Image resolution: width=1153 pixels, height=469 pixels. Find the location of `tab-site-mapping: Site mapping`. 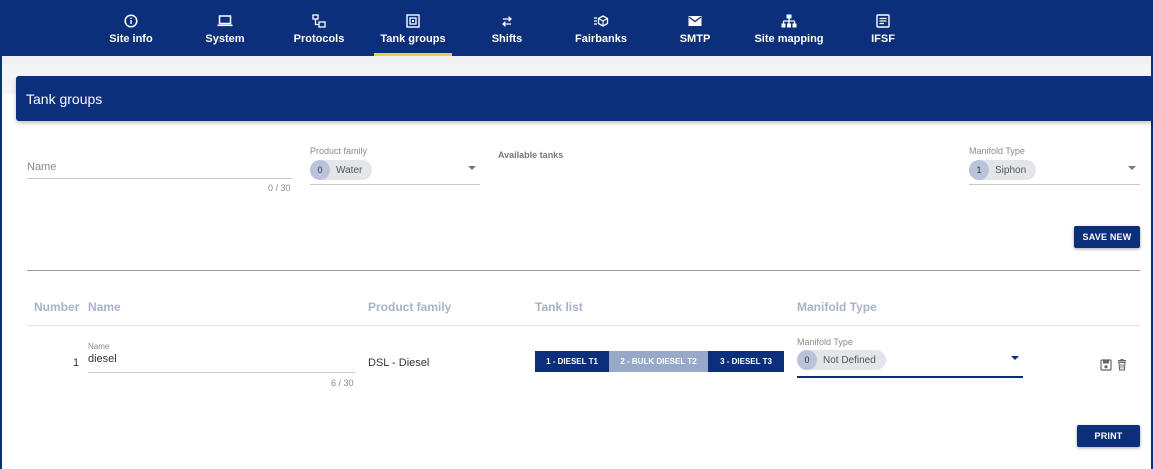

tab-site-mapping: Site mapping is located at coordinates (789, 28).